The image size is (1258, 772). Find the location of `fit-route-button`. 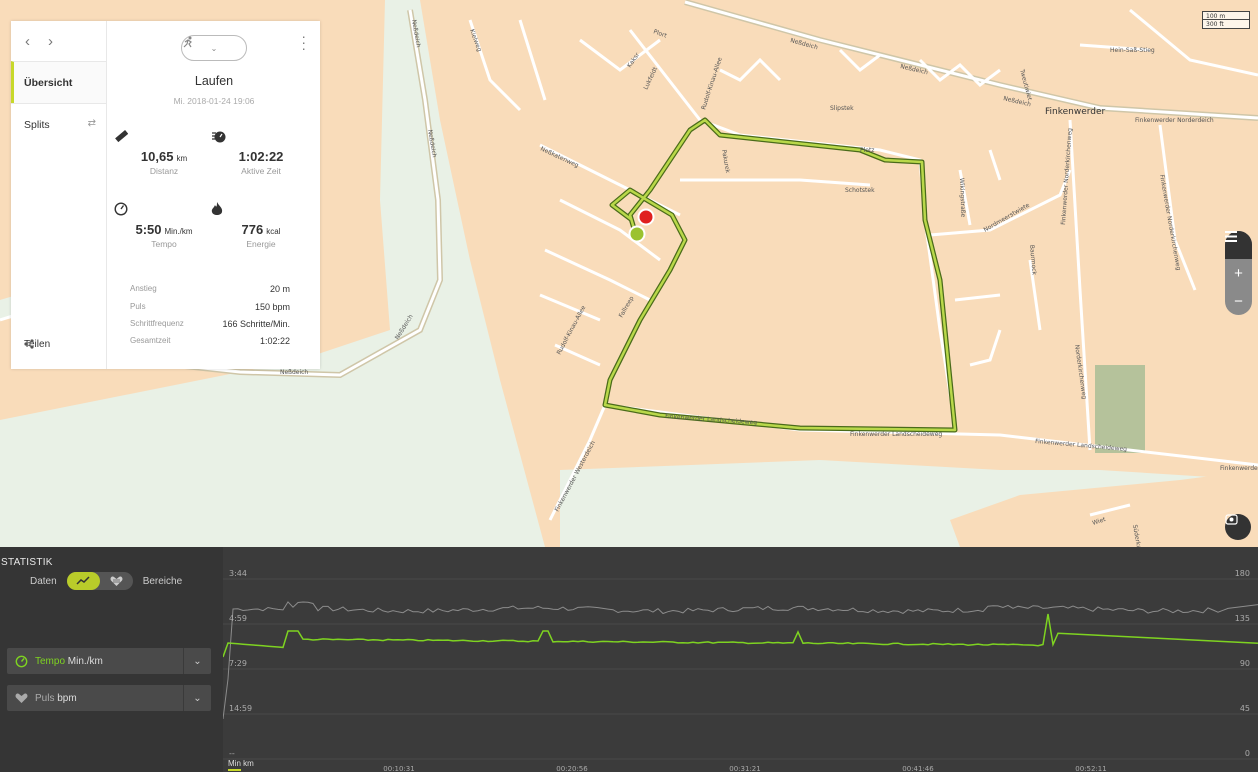

fit-route-button is located at coordinates (1238, 527).